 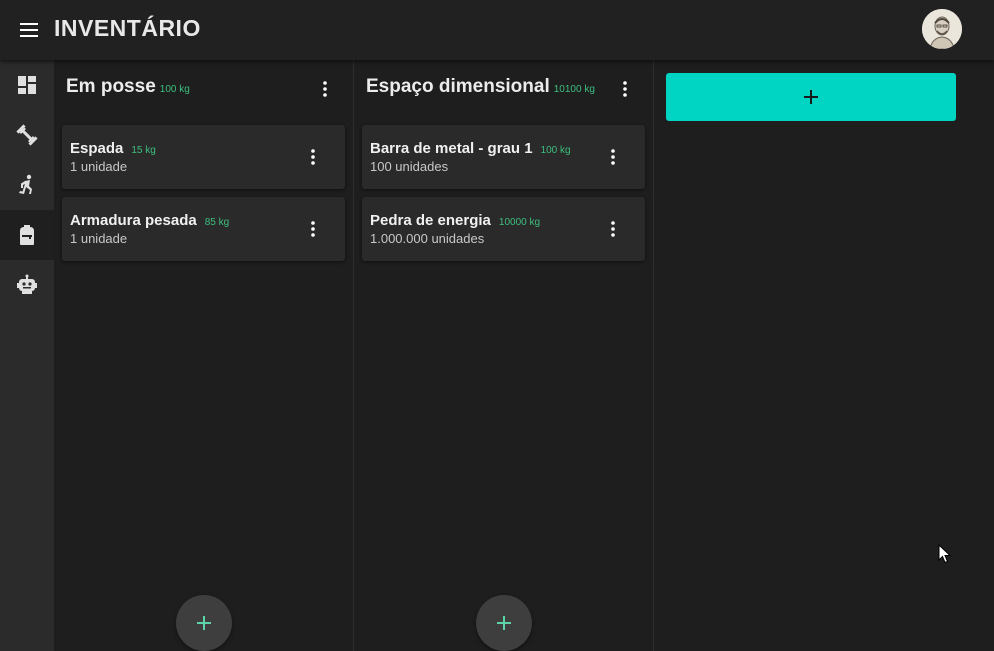 I want to click on item-weight: 15 kg, so click(x=143, y=150).